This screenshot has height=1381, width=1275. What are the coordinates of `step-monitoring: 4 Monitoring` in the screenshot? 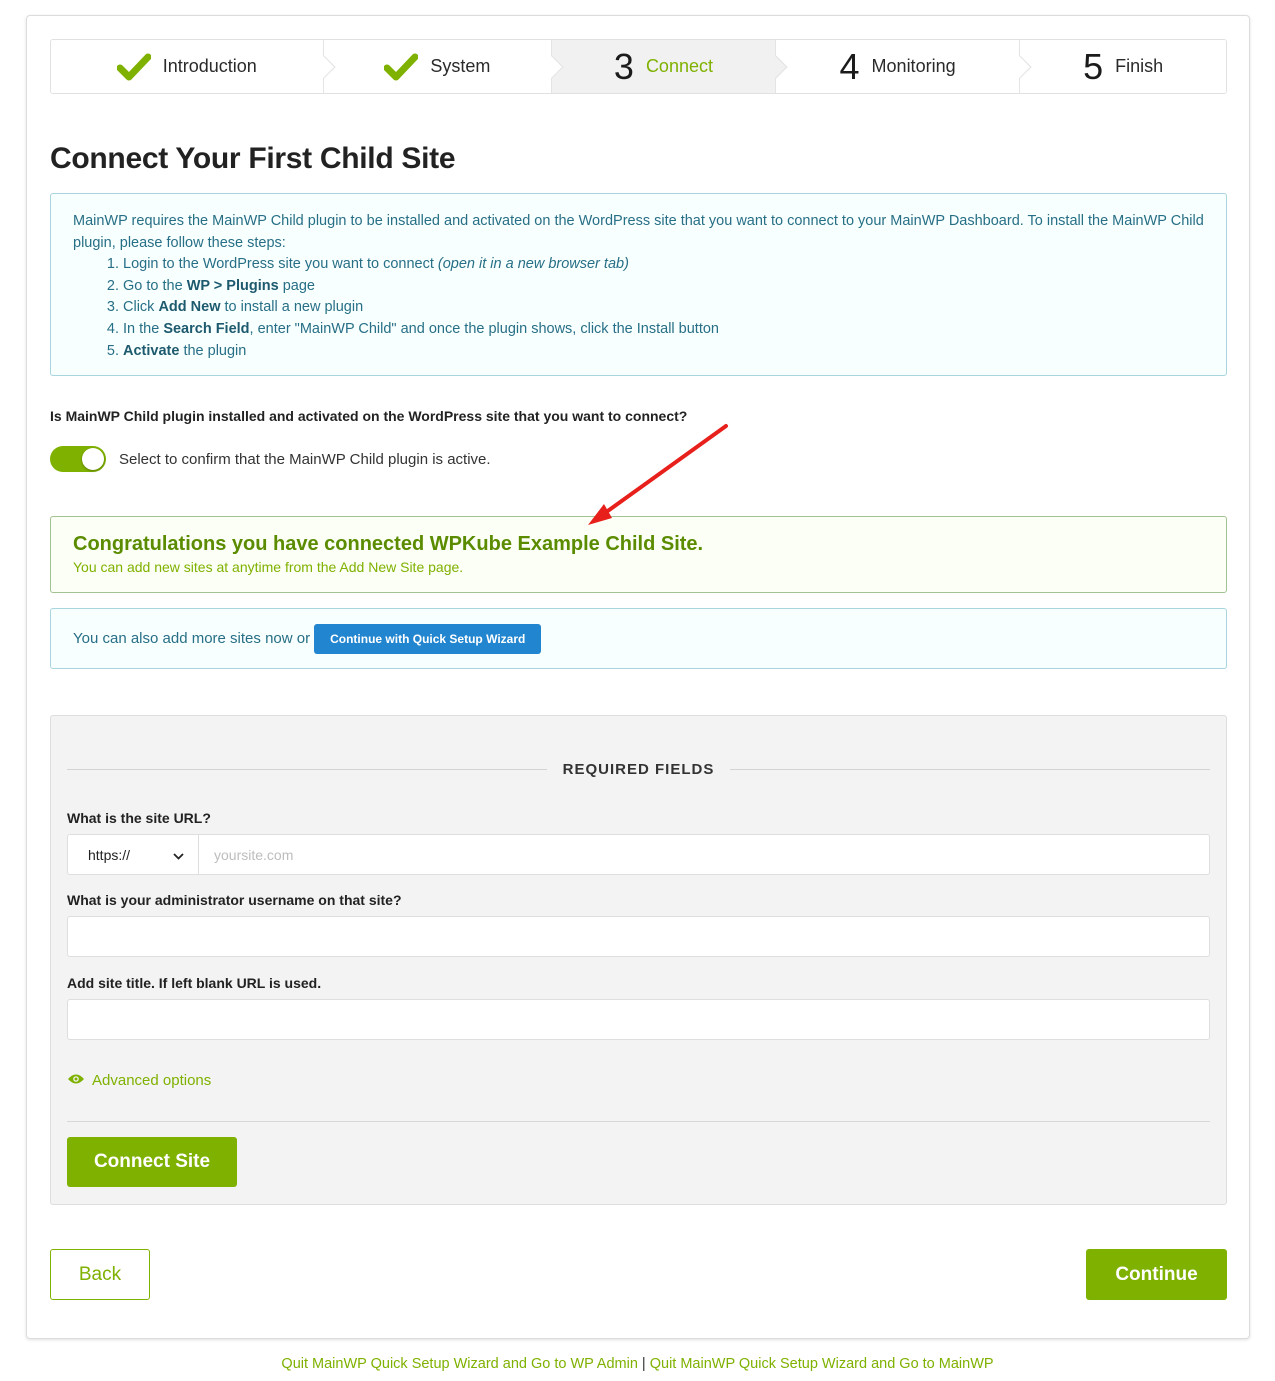 It's located at (903, 66).